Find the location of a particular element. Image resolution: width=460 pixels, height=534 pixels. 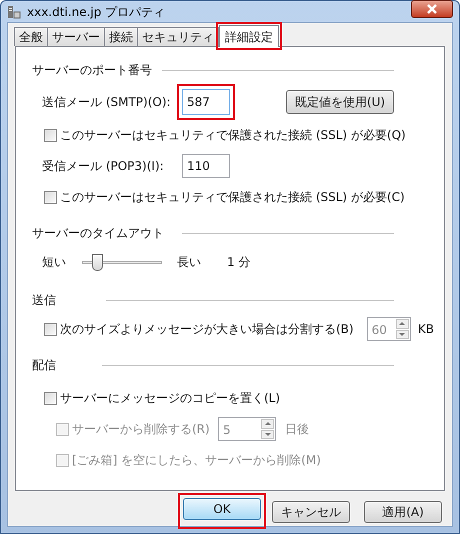

checkbox-label: サーバーから削除する(R) is located at coordinates (141, 429).